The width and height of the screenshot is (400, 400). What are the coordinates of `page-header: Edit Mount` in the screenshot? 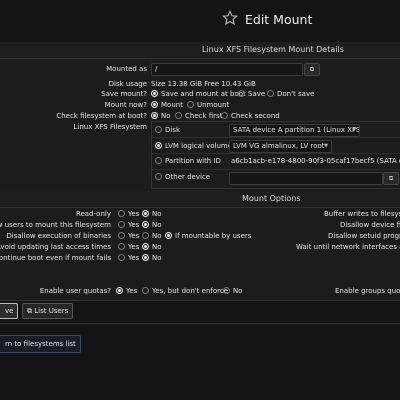 It's located at (200, 20).